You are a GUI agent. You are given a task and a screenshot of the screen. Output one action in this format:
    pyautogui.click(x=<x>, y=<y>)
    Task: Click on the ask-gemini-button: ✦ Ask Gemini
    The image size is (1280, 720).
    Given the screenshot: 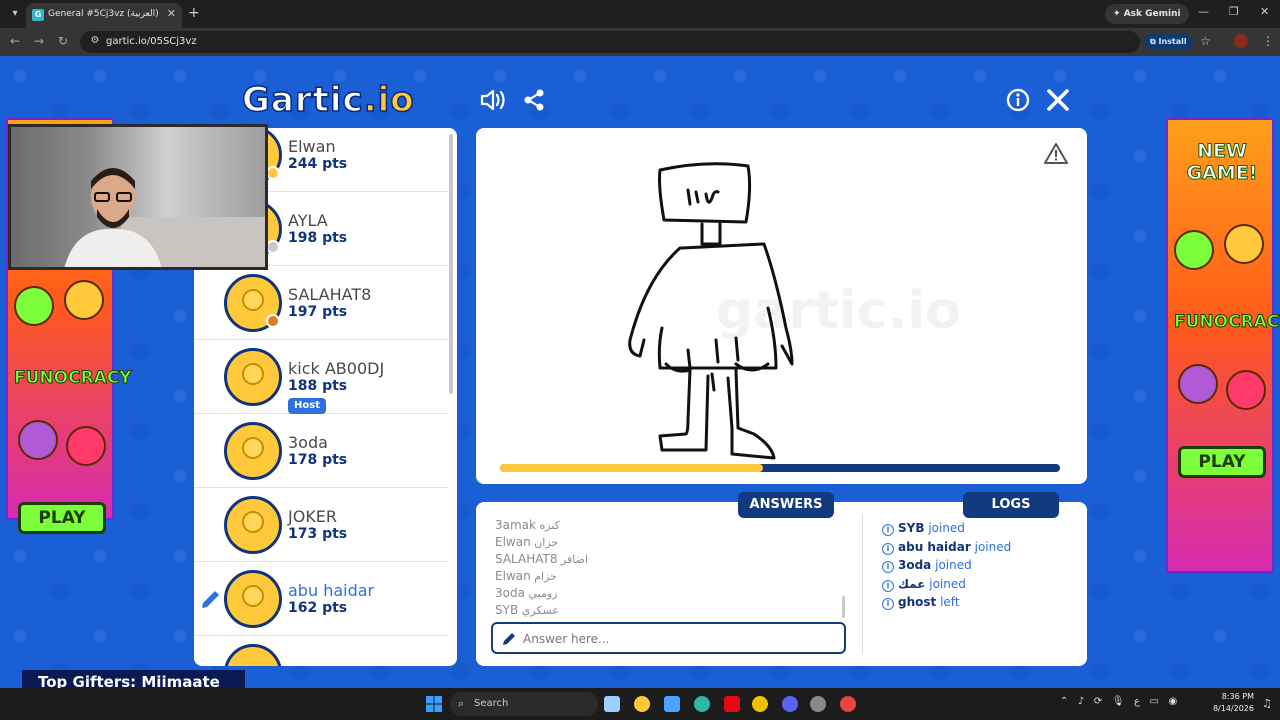 What is the action you would take?
    pyautogui.click(x=1147, y=14)
    